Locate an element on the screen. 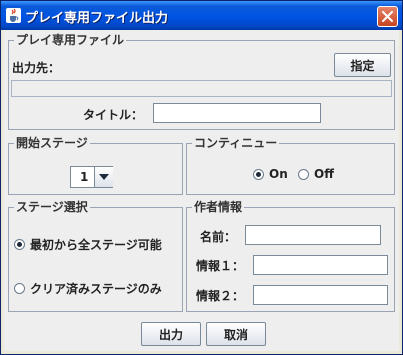  all-stages-radio: 最初から全ステージ可能 is located at coordinates (88, 244).